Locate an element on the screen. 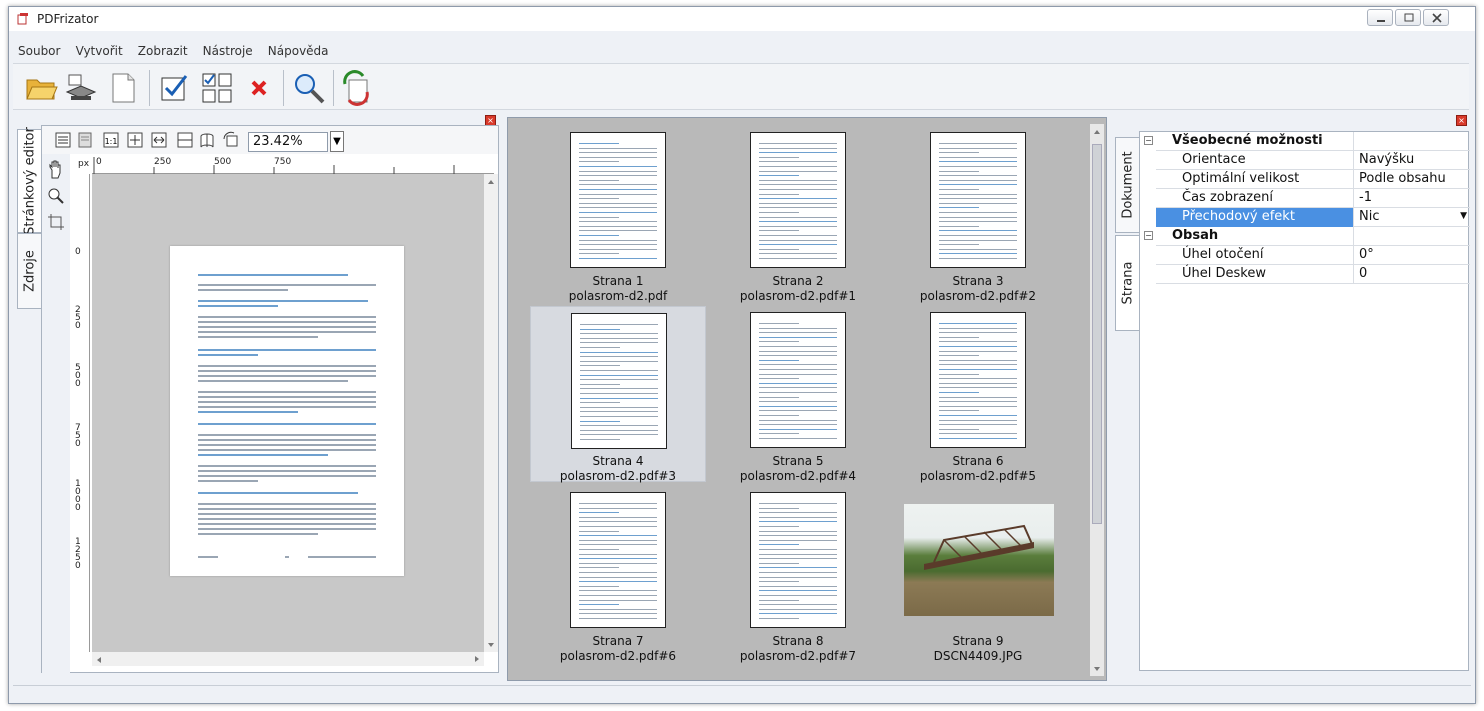 This screenshot has height=711, width=1484. property-optimal-size: Optimální velikost Podle obsahu is located at coordinates (1313, 179).